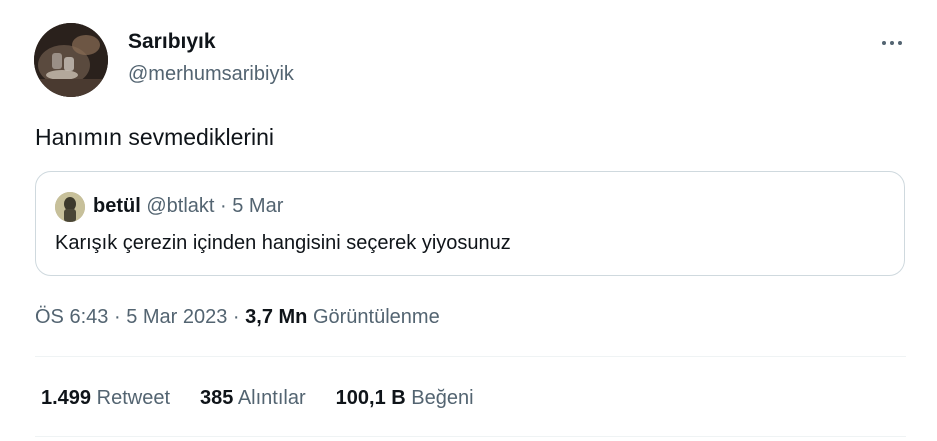  Describe the element at coordinates (884, 43) in the screenshot. I see `more-horizontal-icon` at that location.